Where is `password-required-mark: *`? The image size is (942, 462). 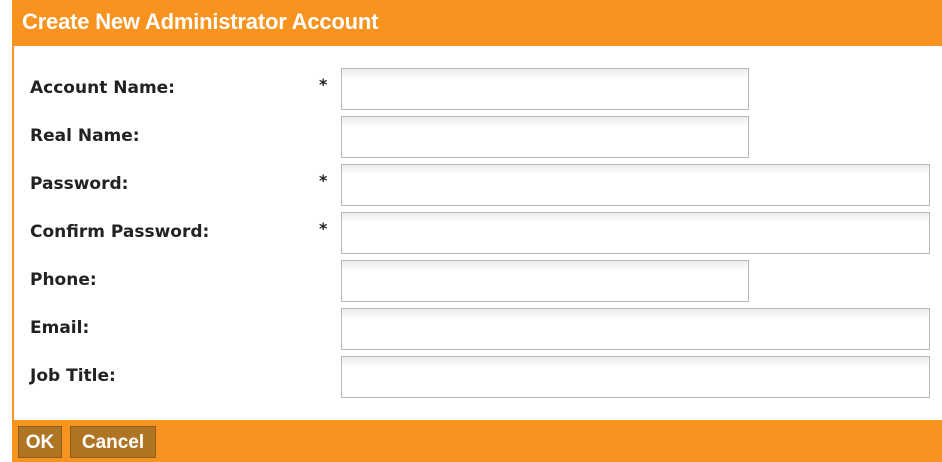
password-required-mark: * is located at coordinates (323, 180).